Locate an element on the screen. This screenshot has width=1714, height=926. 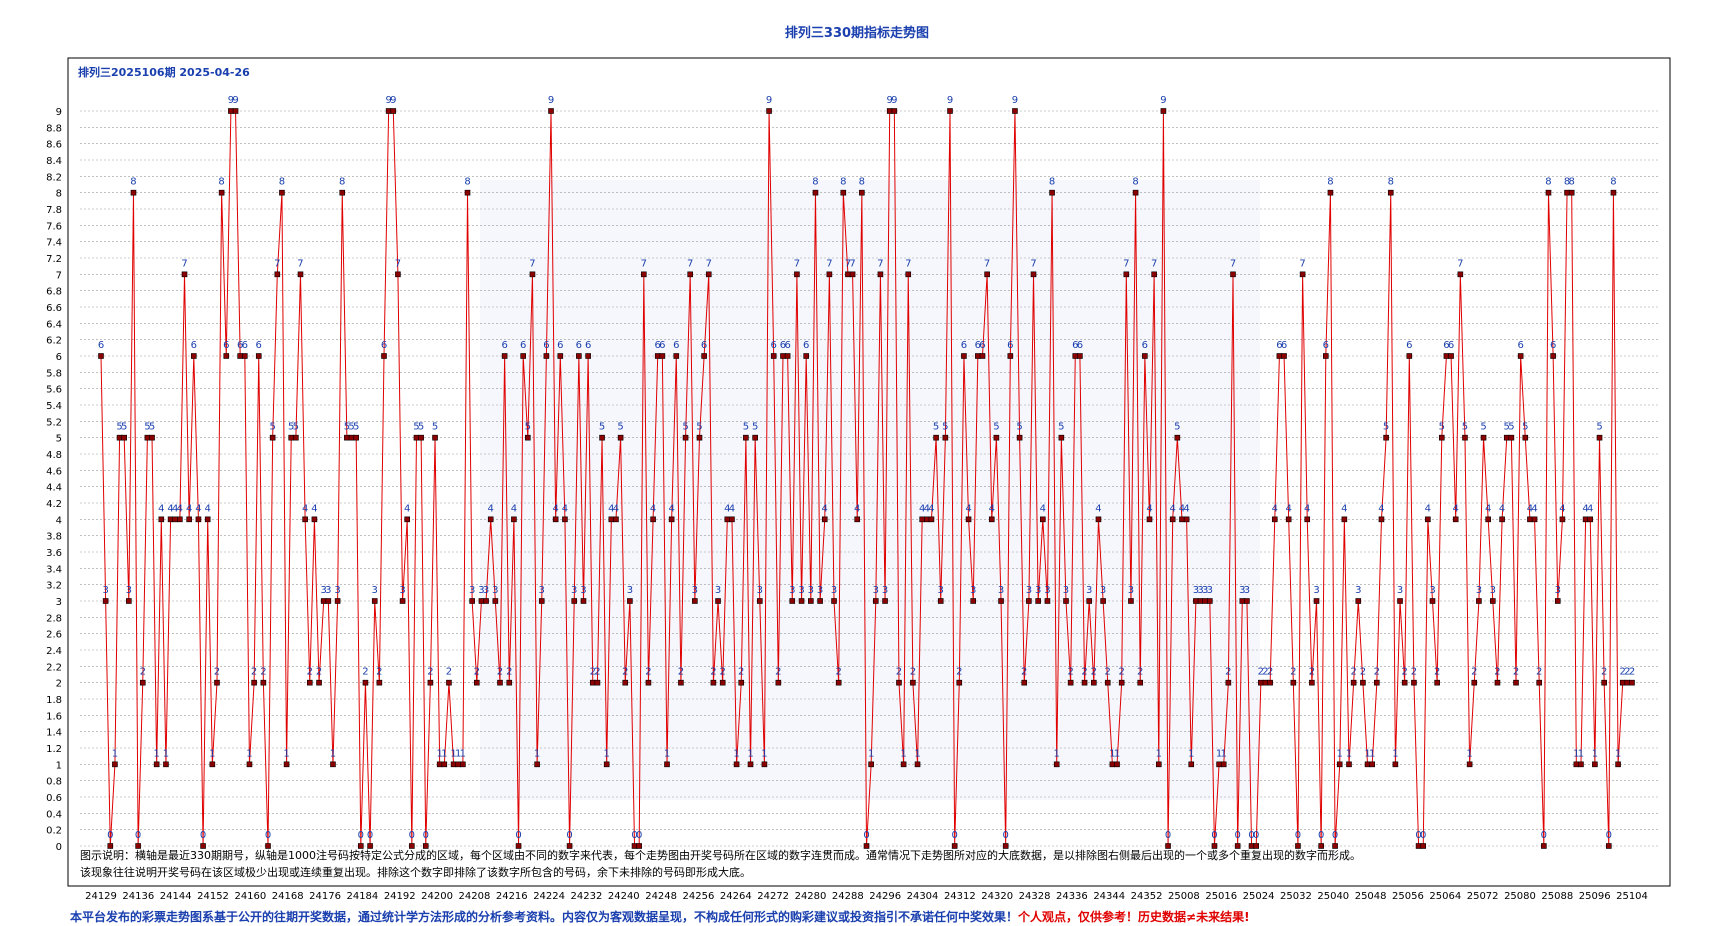
x-tick-label: 24272 is located at coordinates (773, 896).